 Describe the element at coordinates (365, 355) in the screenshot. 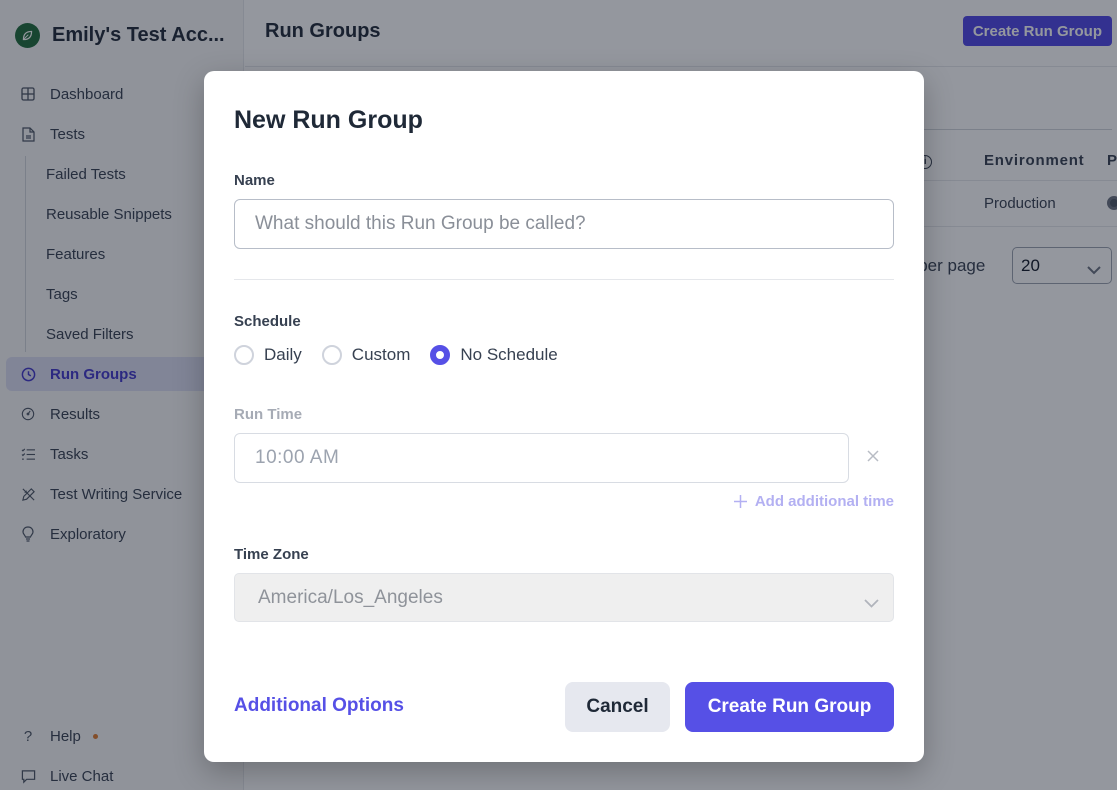

I see `schedule-option-custom: Custom` at that location.